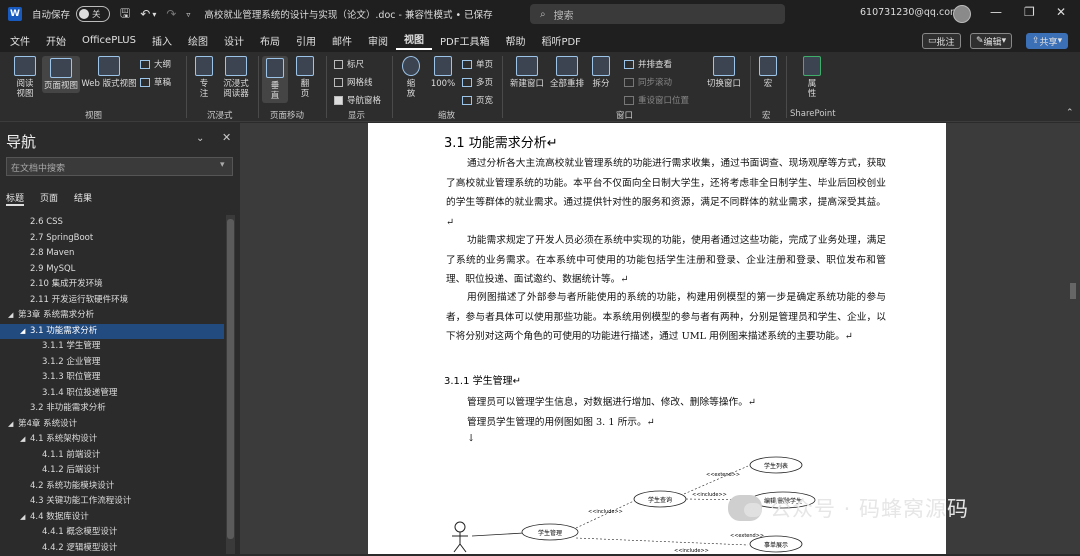  I want to click on immersive-reader-button: 沉浸式 阅读器, so click(236, 77).